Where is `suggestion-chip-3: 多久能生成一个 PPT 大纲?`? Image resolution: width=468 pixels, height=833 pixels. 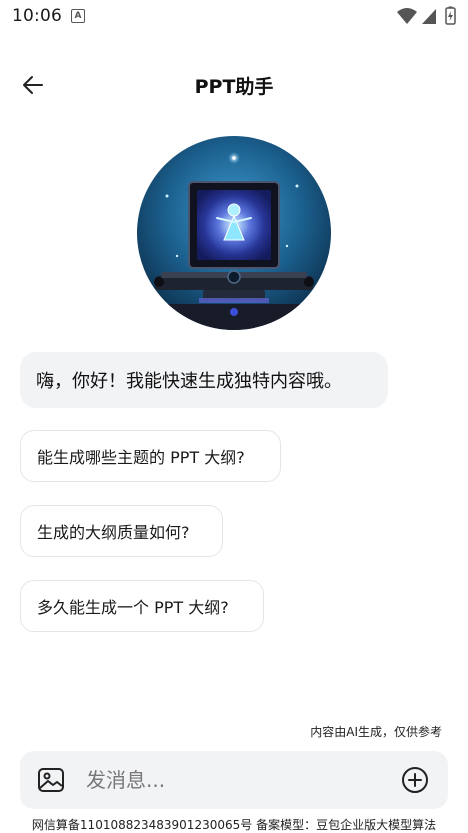
suggestion-chip-3: 多久能生成一个 PPT 大纲? is located at coordinates (142, 606).